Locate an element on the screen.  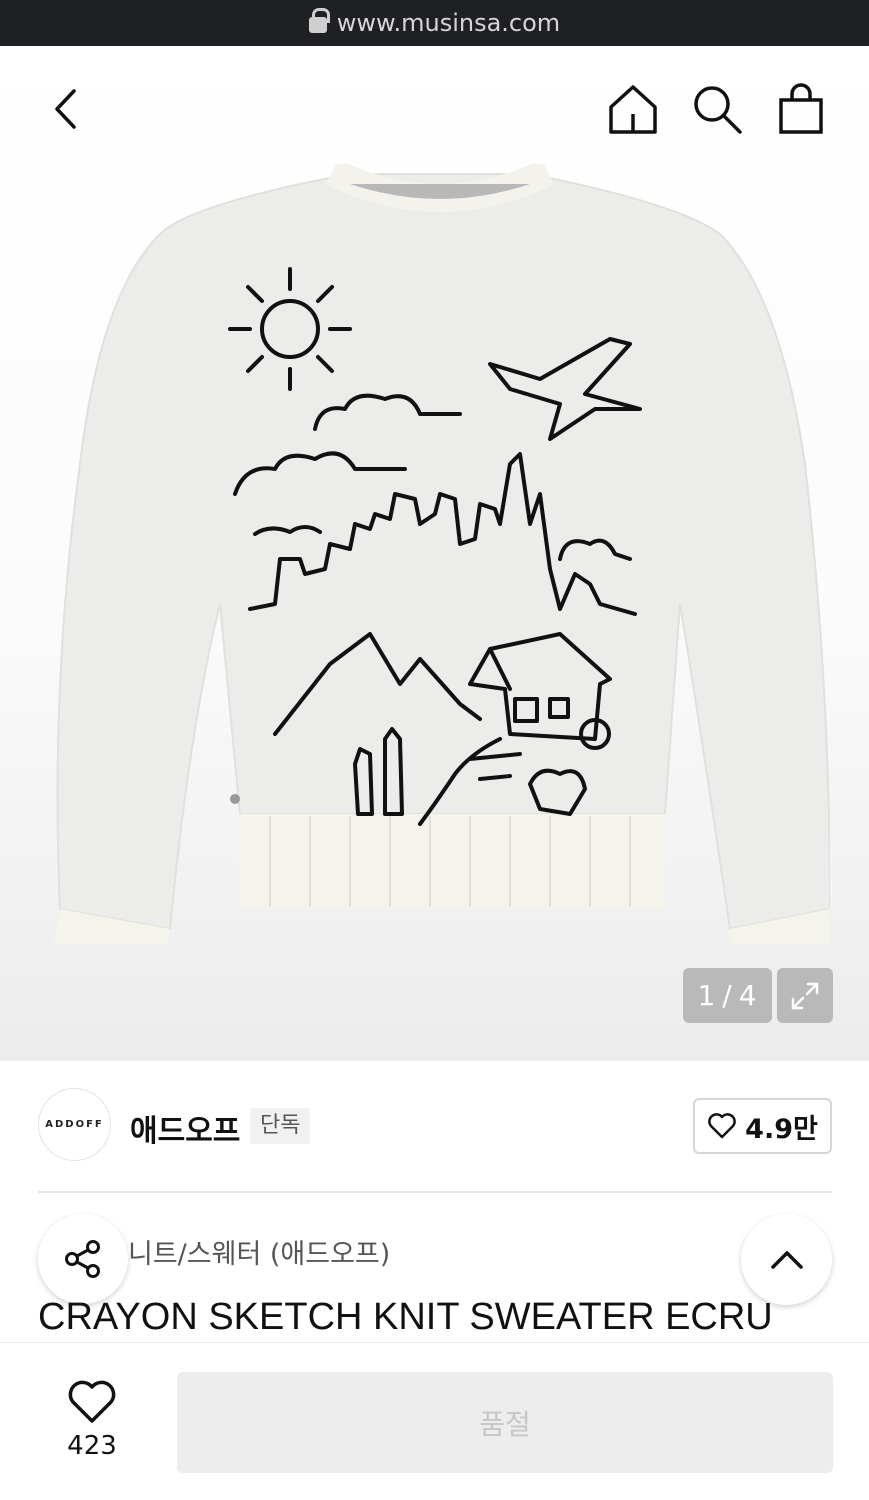
brand-row: ADDOFF 애드오프 단독 4.9만 is located at coordinates (435, 1126).